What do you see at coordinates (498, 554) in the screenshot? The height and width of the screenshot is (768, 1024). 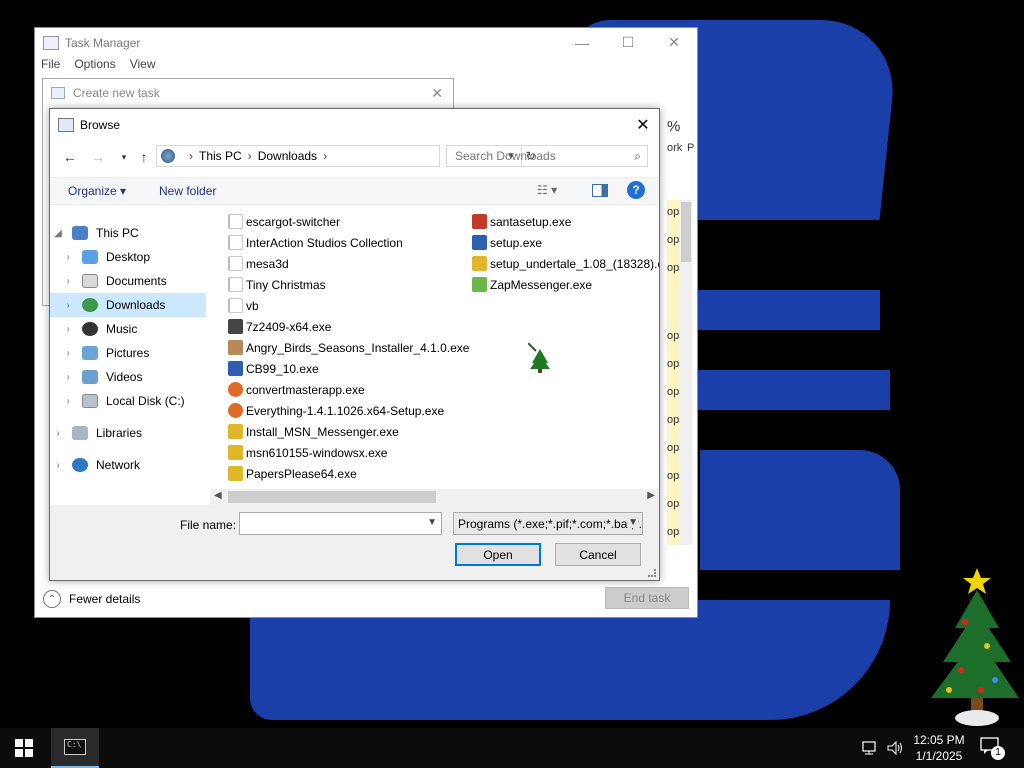 I see `open-button: Open` at bounding box center [498, 554].